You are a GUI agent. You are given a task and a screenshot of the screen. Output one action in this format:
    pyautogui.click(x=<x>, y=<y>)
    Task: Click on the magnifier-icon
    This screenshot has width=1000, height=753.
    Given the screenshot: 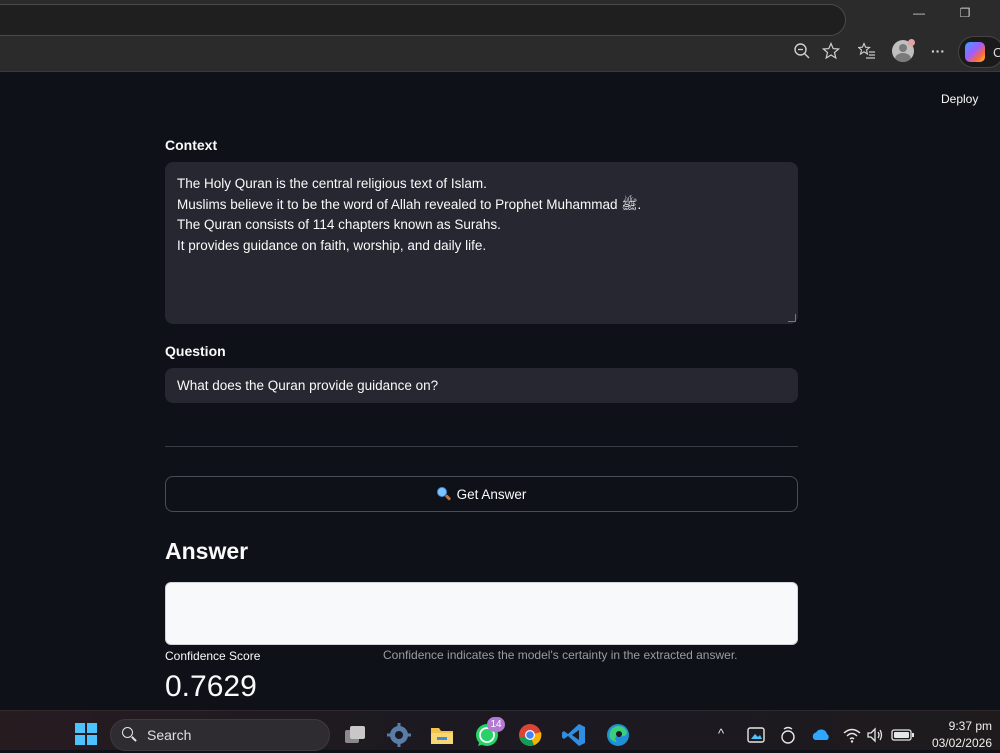 What is the action you would take?
    pyautogui.click(x=443, y=494)
    